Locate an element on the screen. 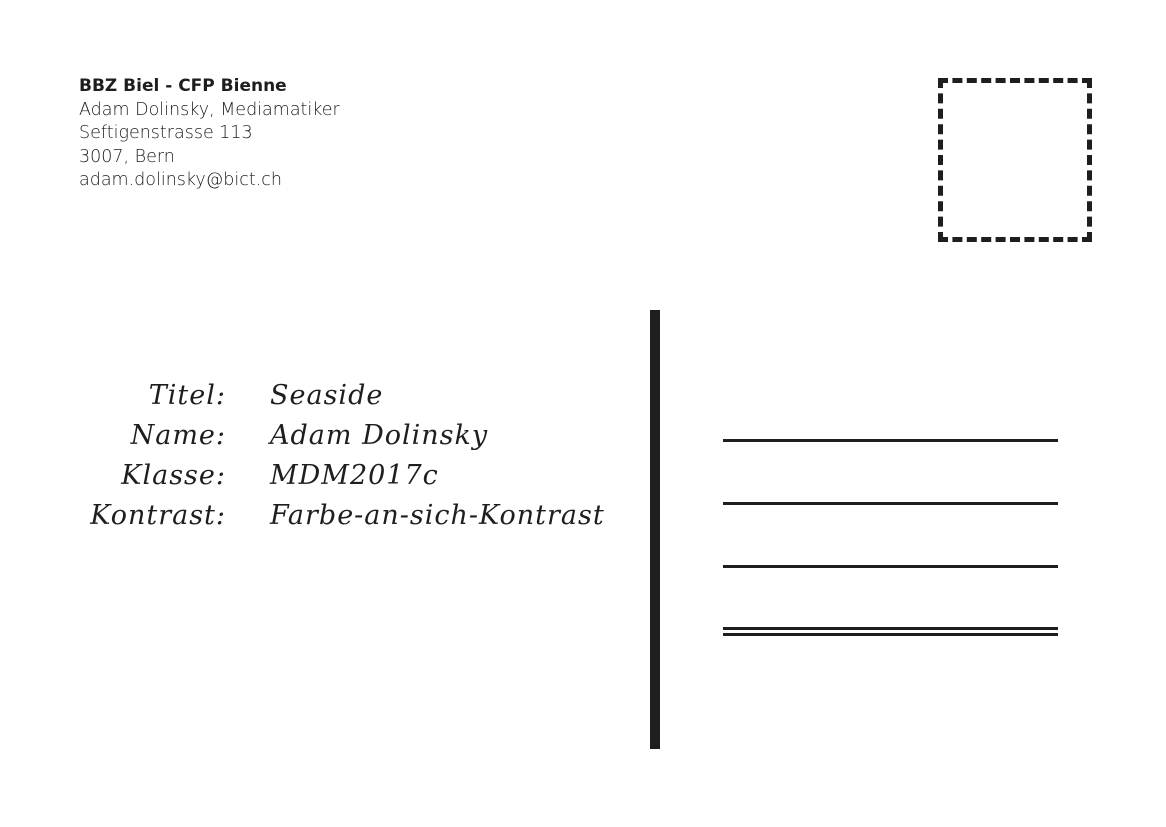  info-row-class: Klasse: MDM2017c is located at coordinates (342, 476).